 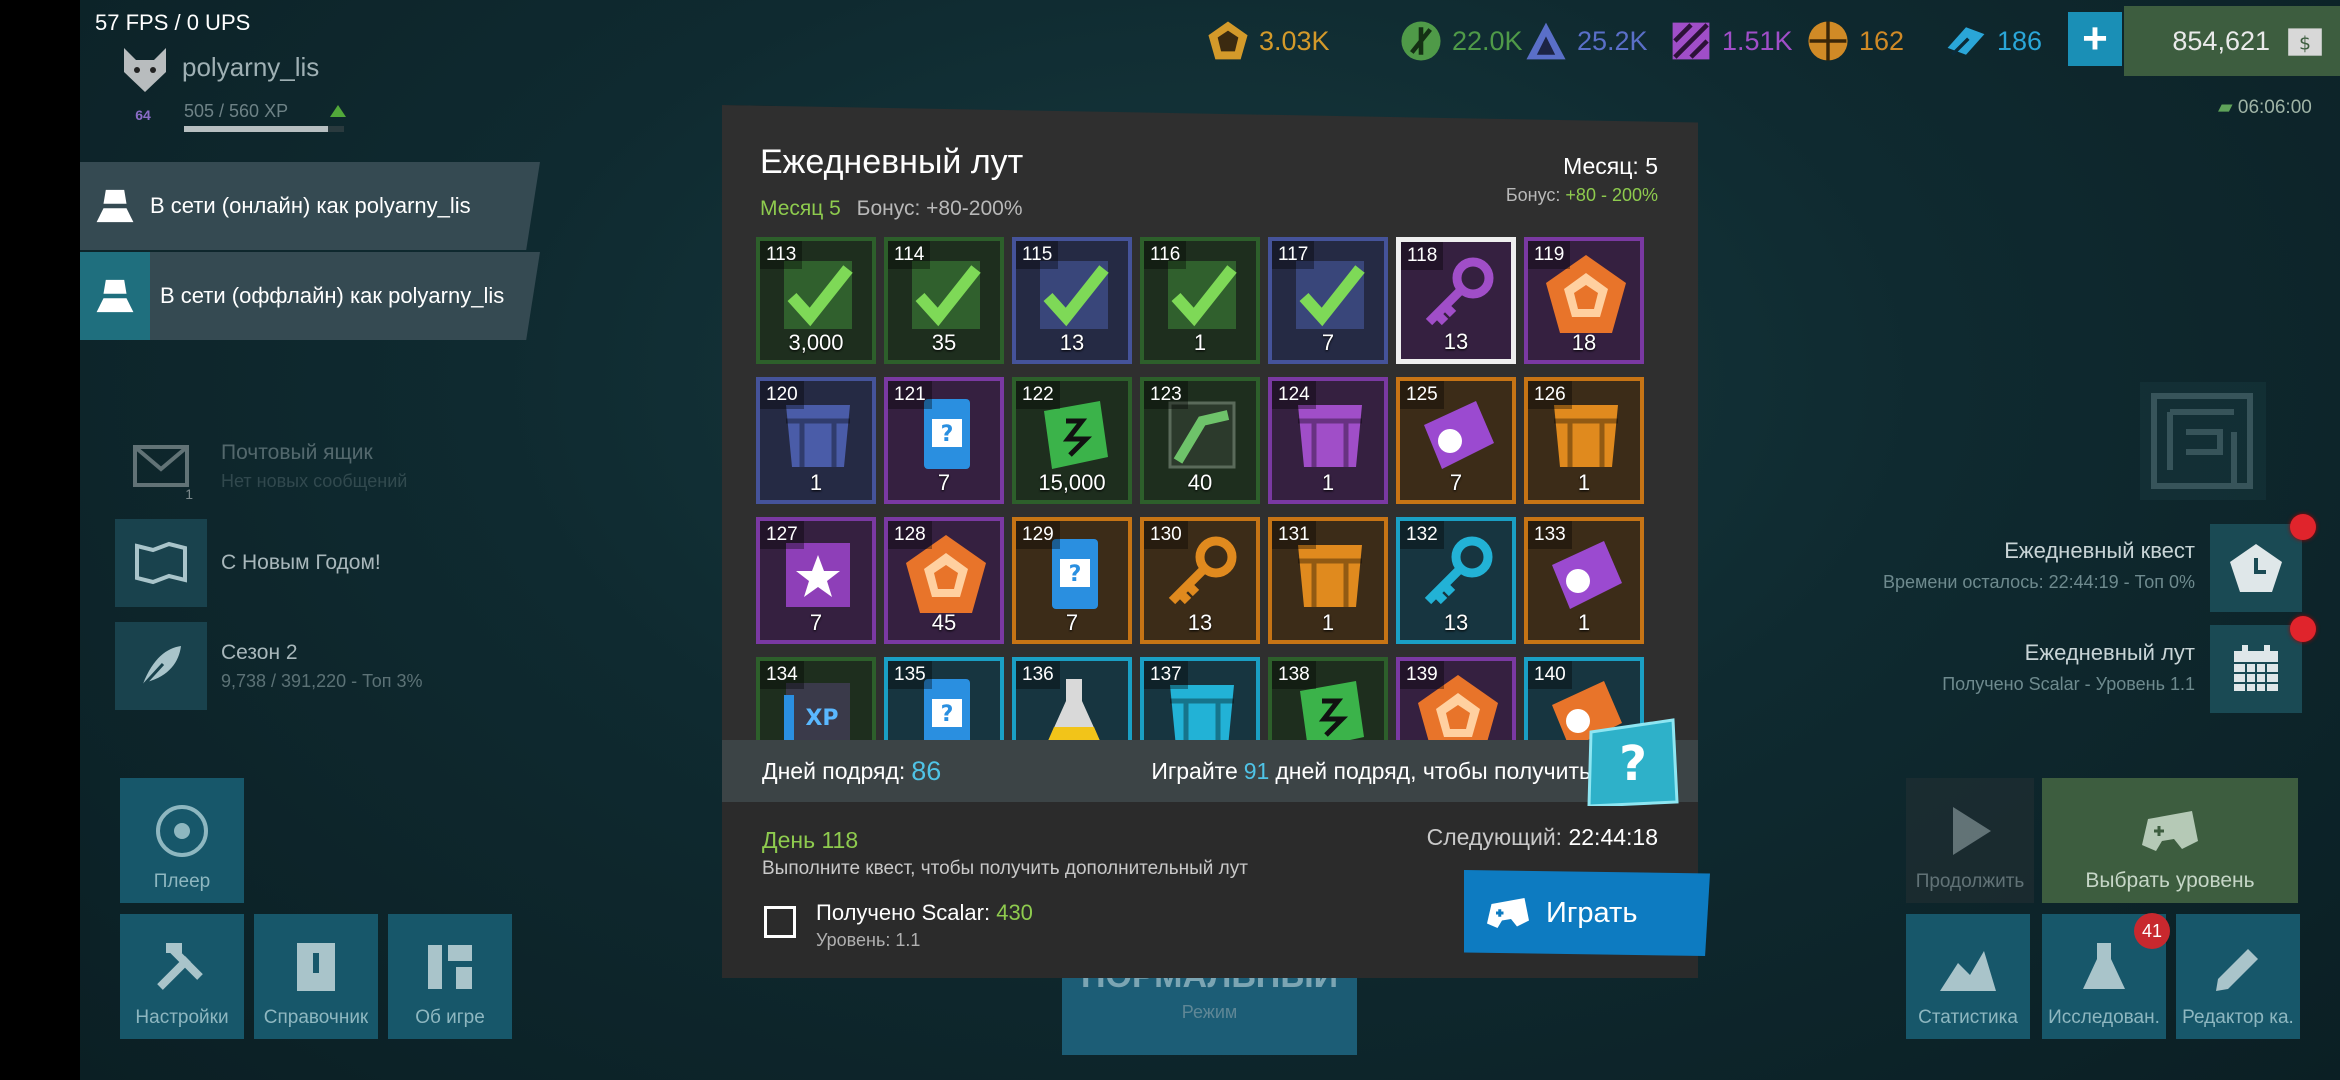 What do you see at coordinates (780, 922) in the screenshot?
I see `quest-checkbox` at bounding box center [780, 922].